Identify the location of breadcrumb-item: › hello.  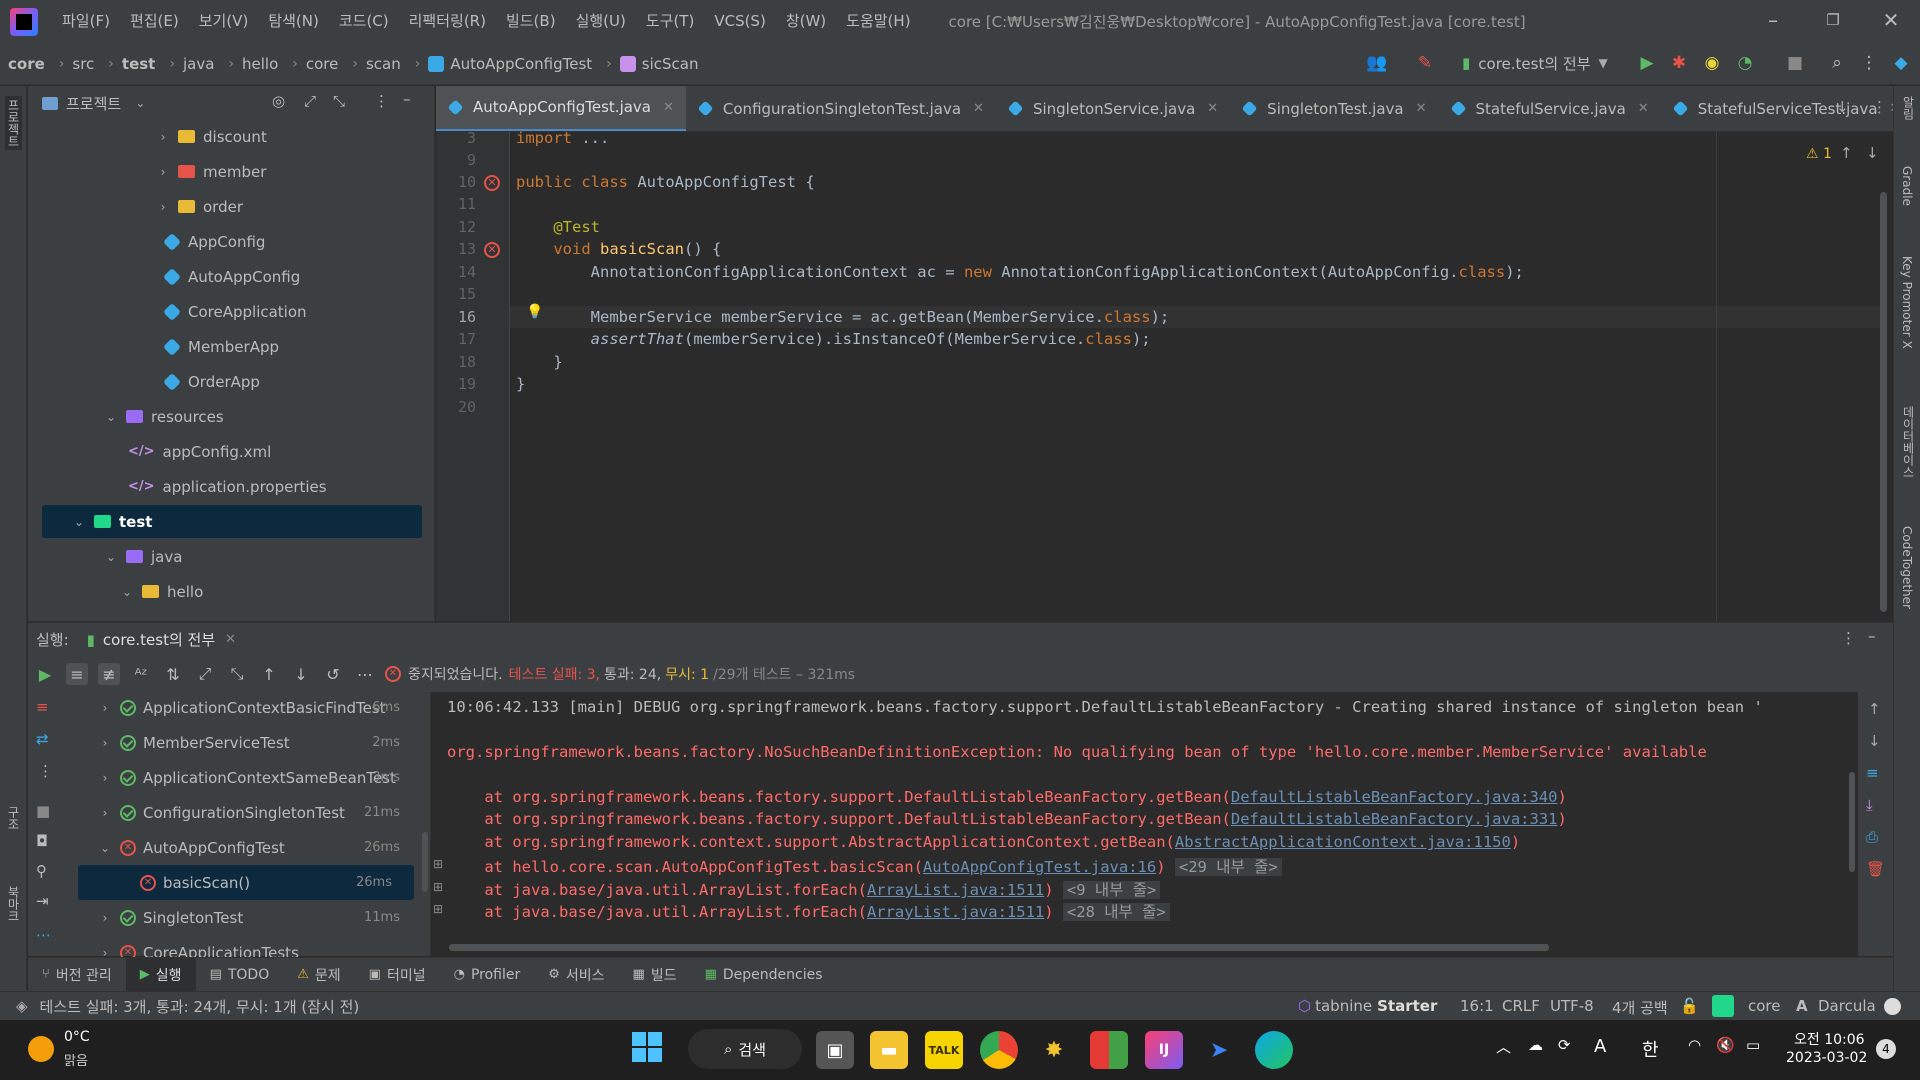
(252, 64).